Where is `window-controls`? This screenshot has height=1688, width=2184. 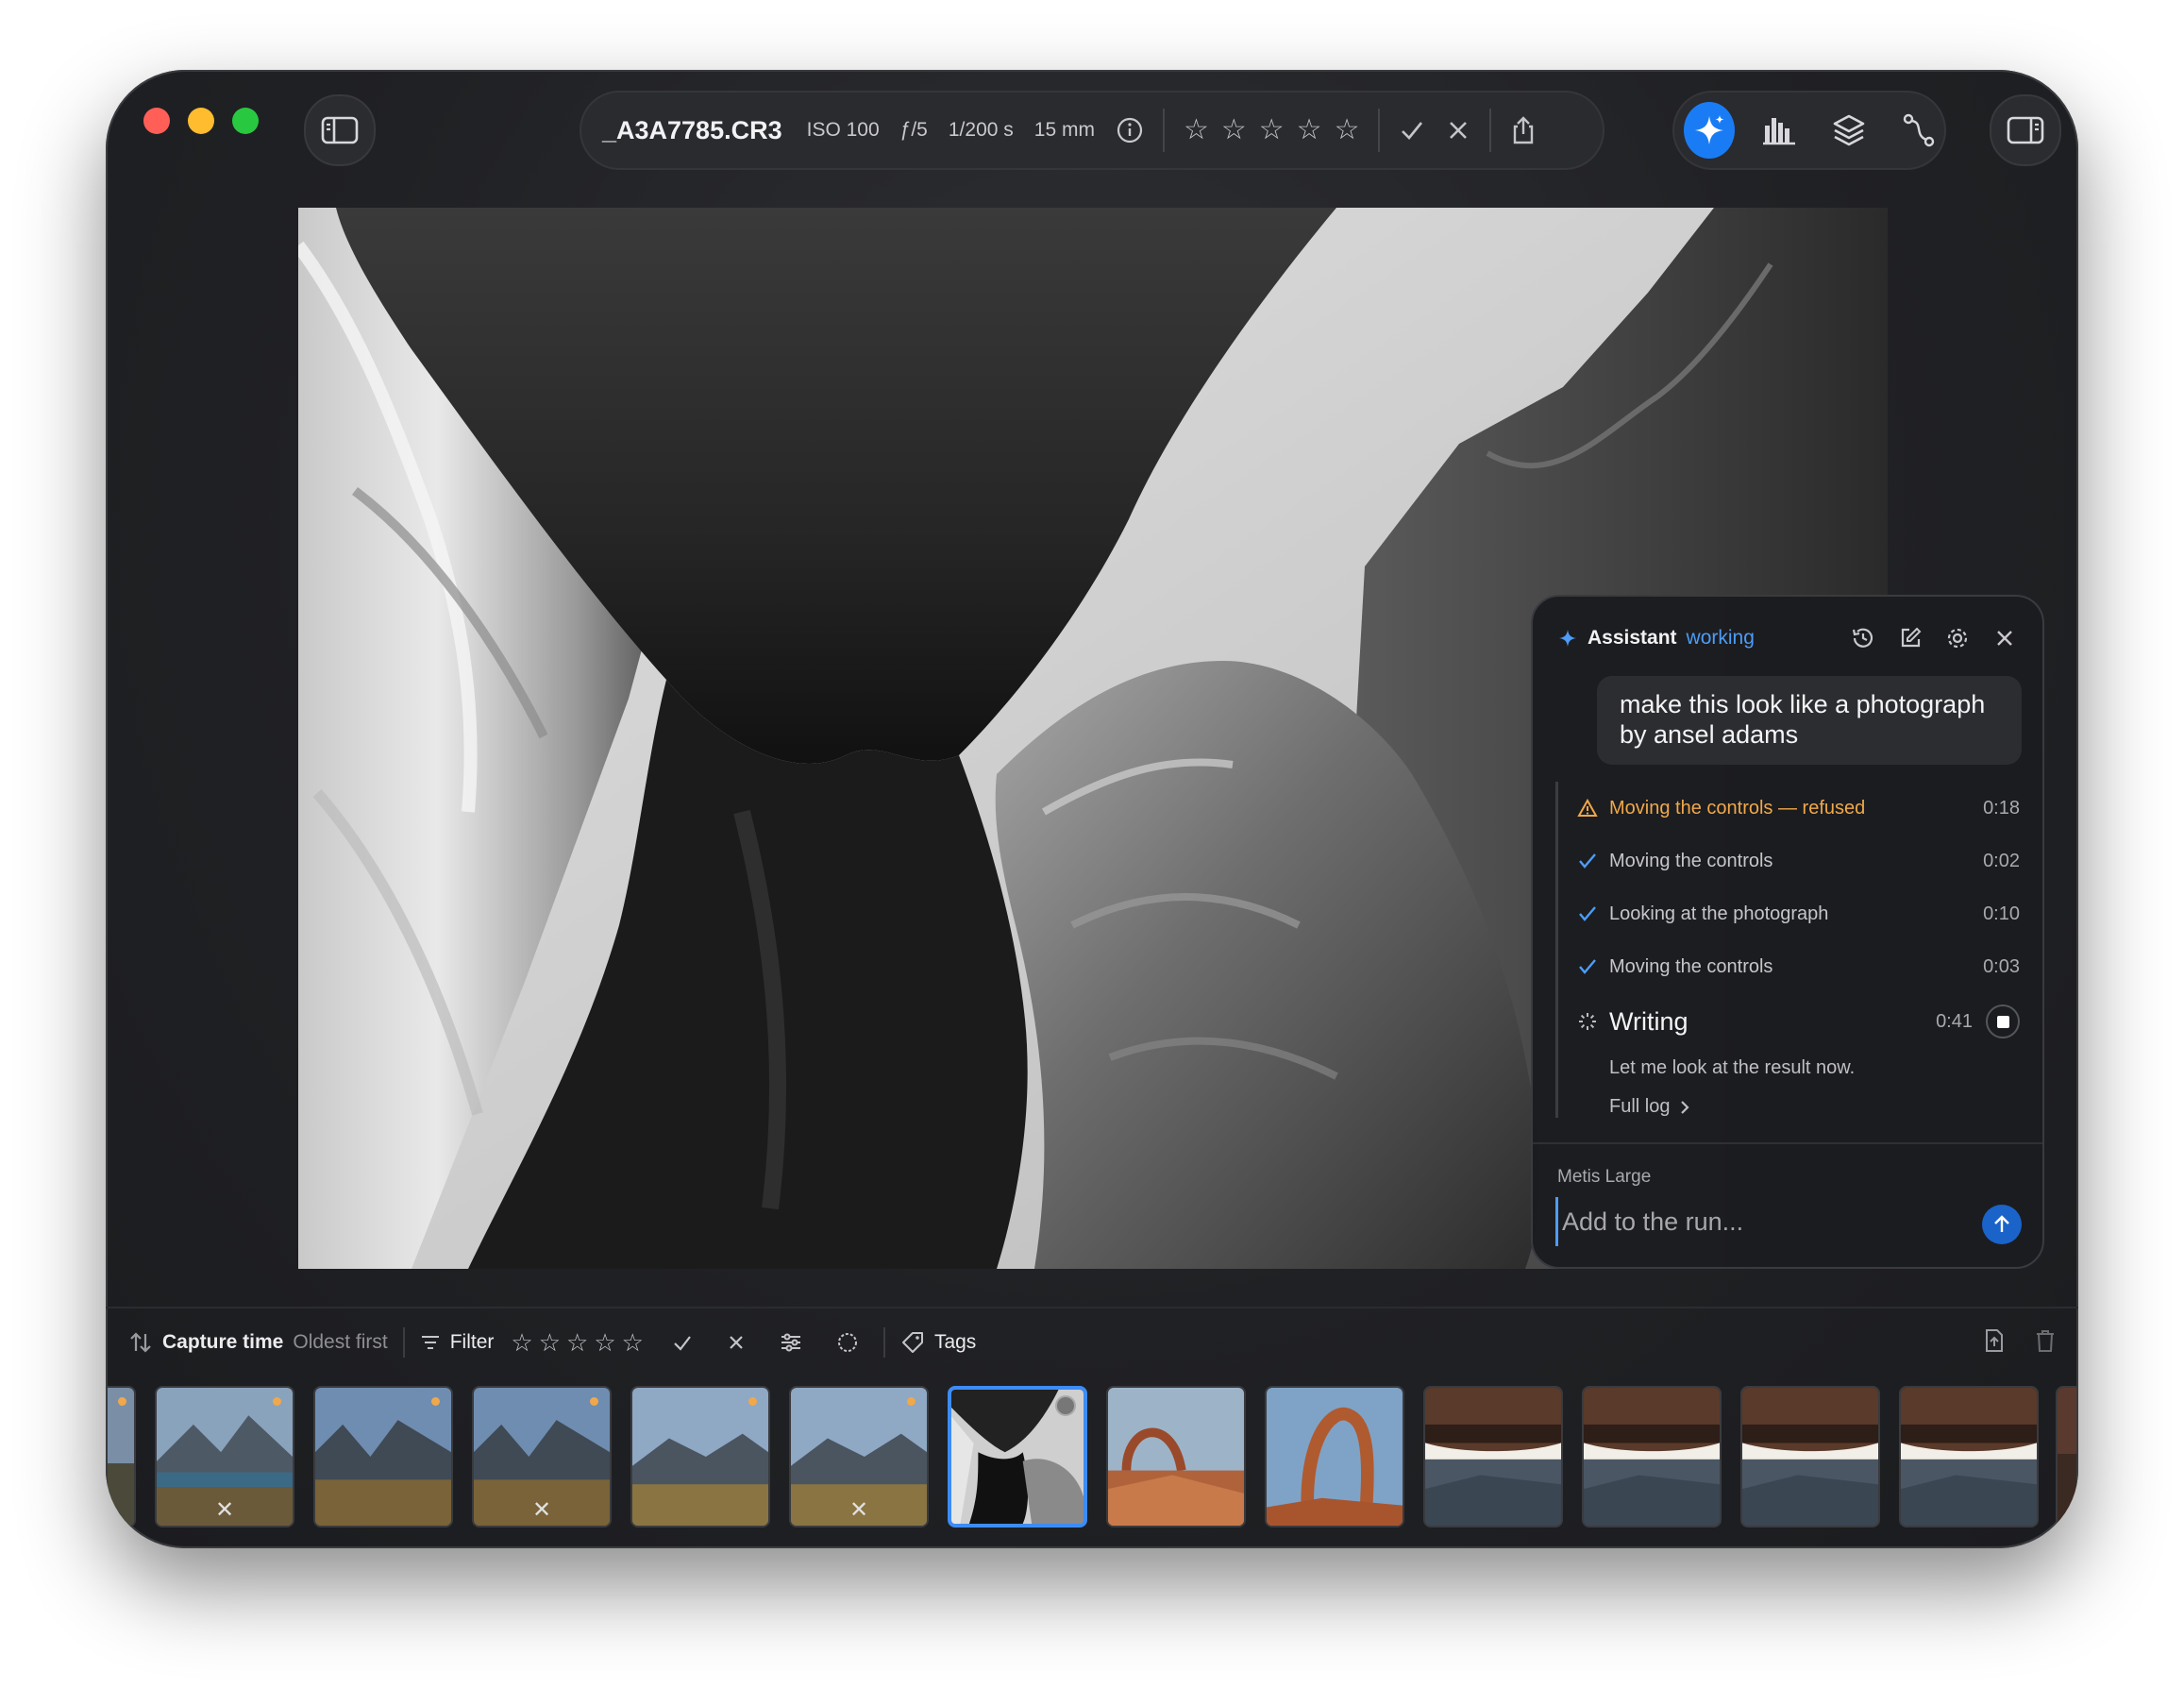
window-controls is located at coordinates (201, 121).